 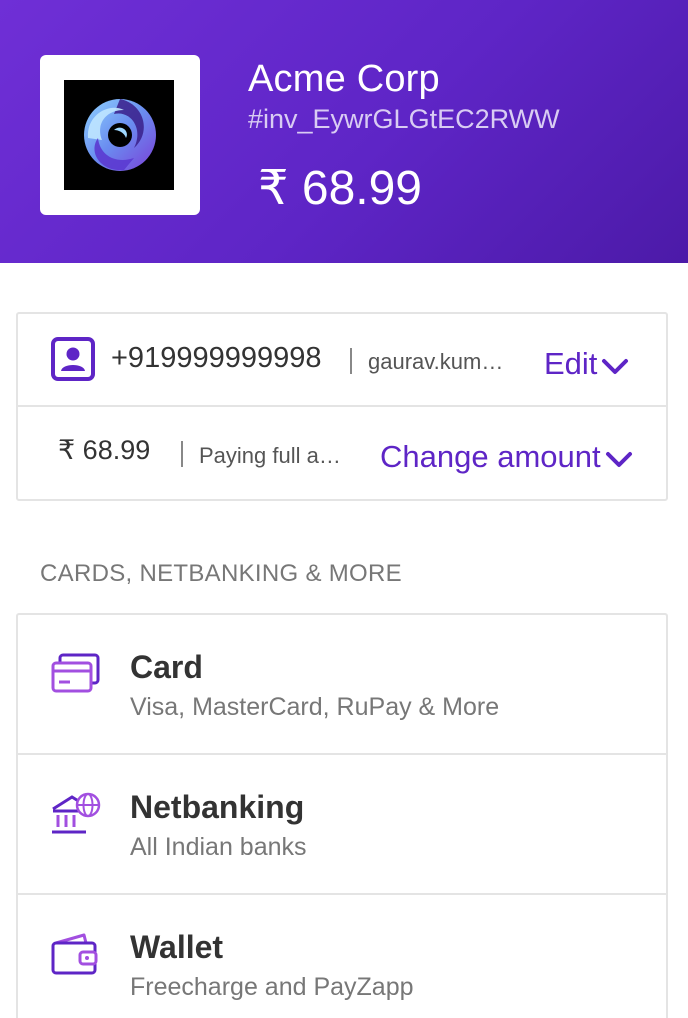 What do you see at coordinates (177, 947) in the screenshot?
I see `method-title: Wallet` at bounding box center [177, 947].